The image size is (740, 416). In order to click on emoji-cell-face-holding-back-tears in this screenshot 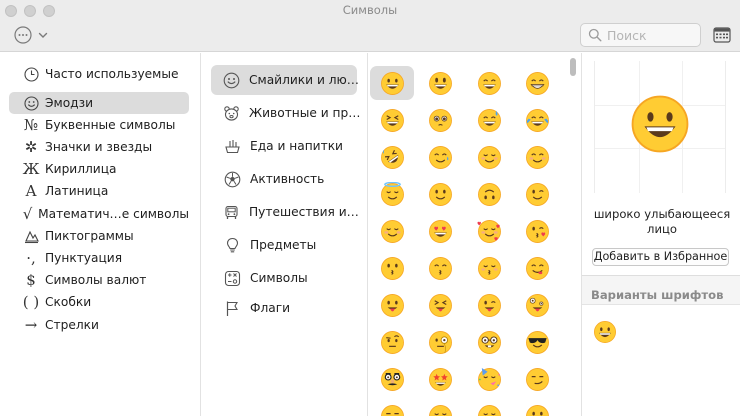, I will do `click(441, 120)`.